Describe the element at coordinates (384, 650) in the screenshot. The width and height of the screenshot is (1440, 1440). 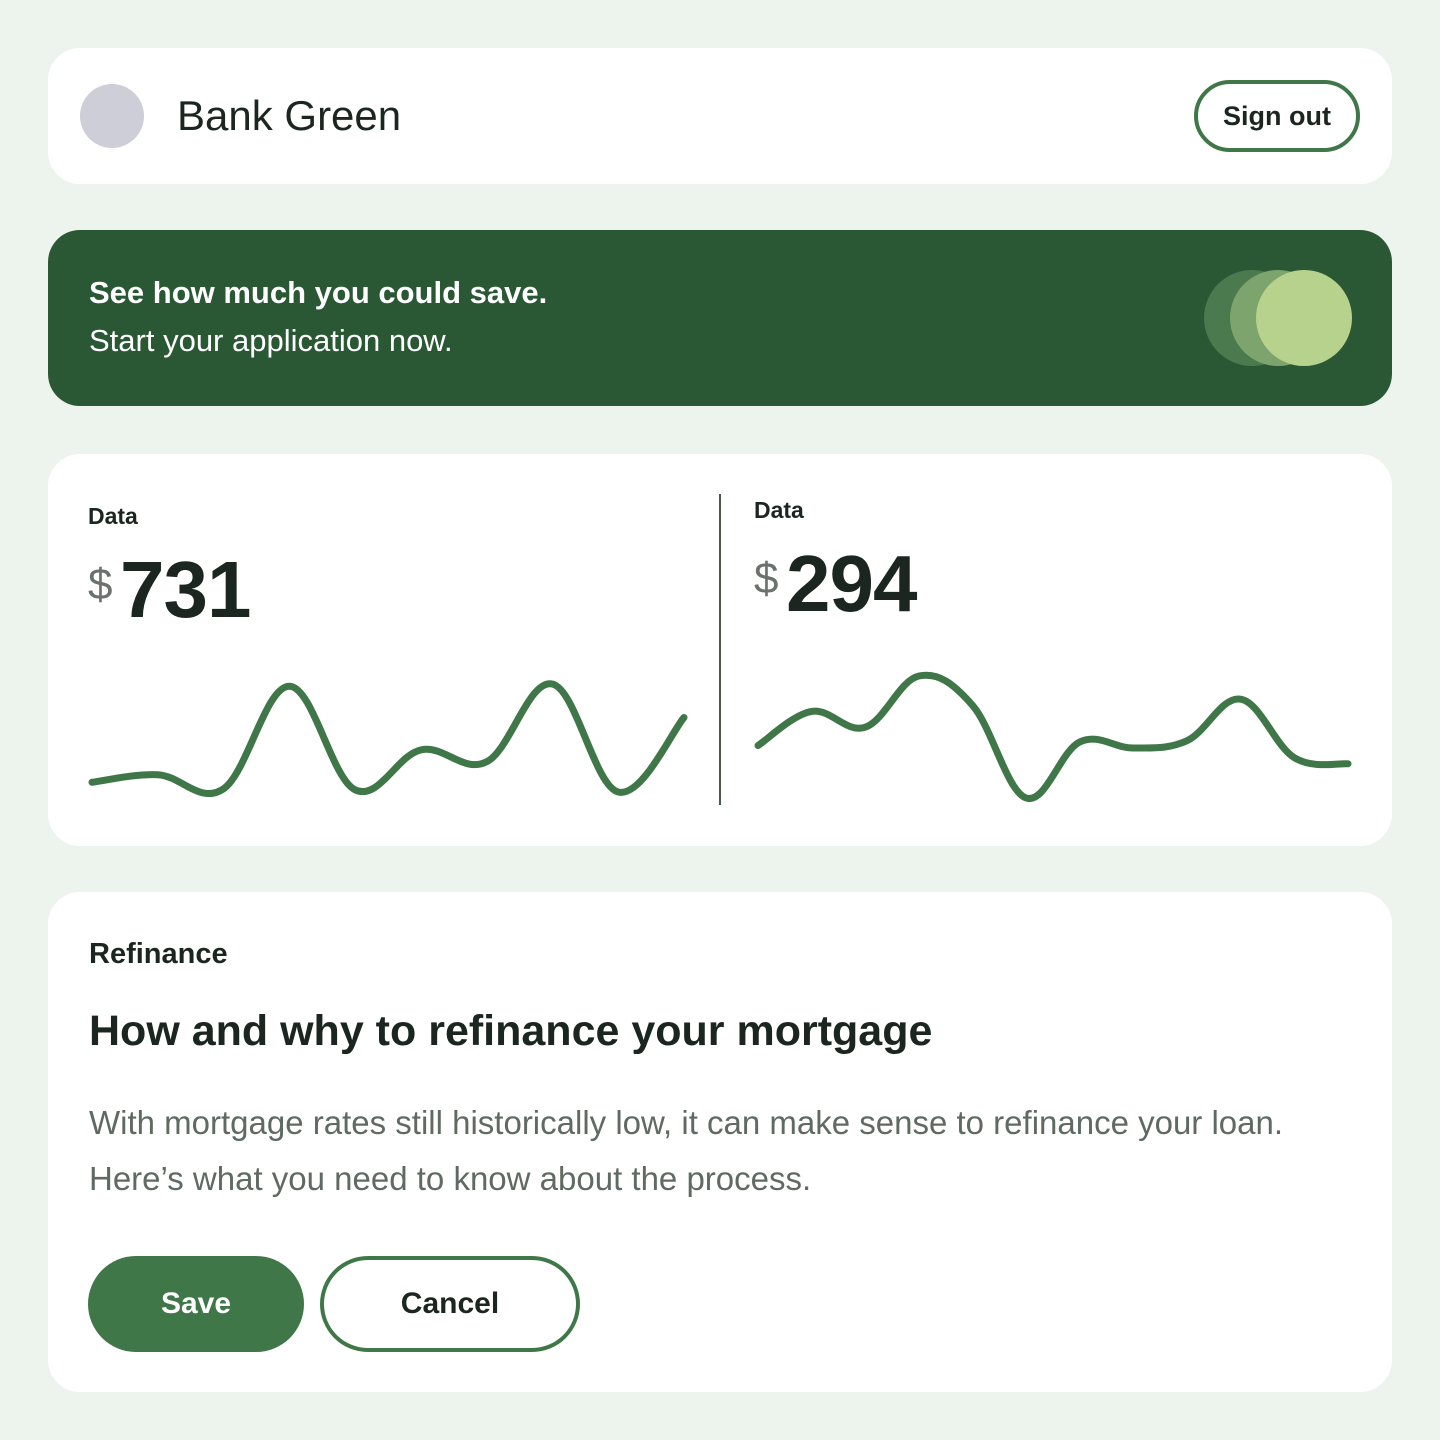
I see `stat-panel-1: Data $ 731` at that location.